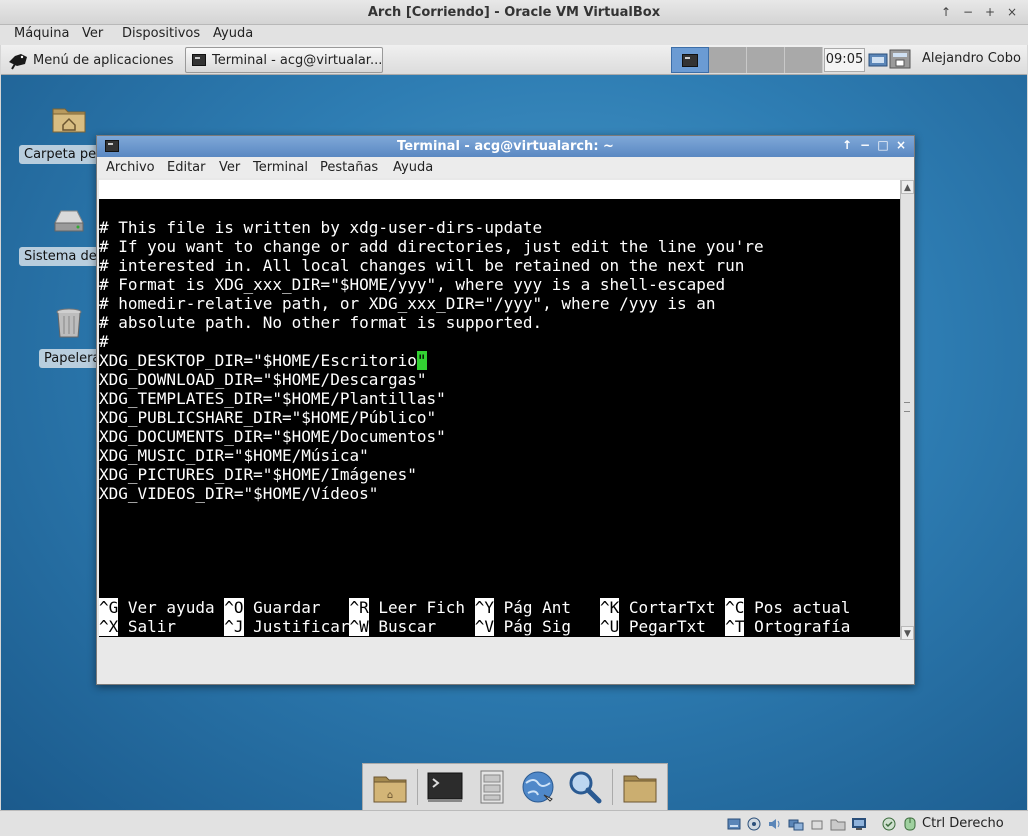 This screenshot has height=836, width=1028. Describe the element at coordinates (847, 145) in the screenshot. I see `terminal-keep-above-button: ↑` at that location.